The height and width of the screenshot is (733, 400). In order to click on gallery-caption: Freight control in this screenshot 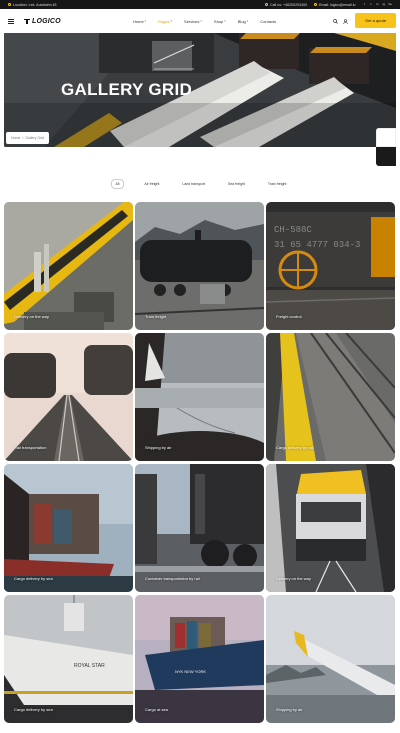, I will do `click(289, 316)`.